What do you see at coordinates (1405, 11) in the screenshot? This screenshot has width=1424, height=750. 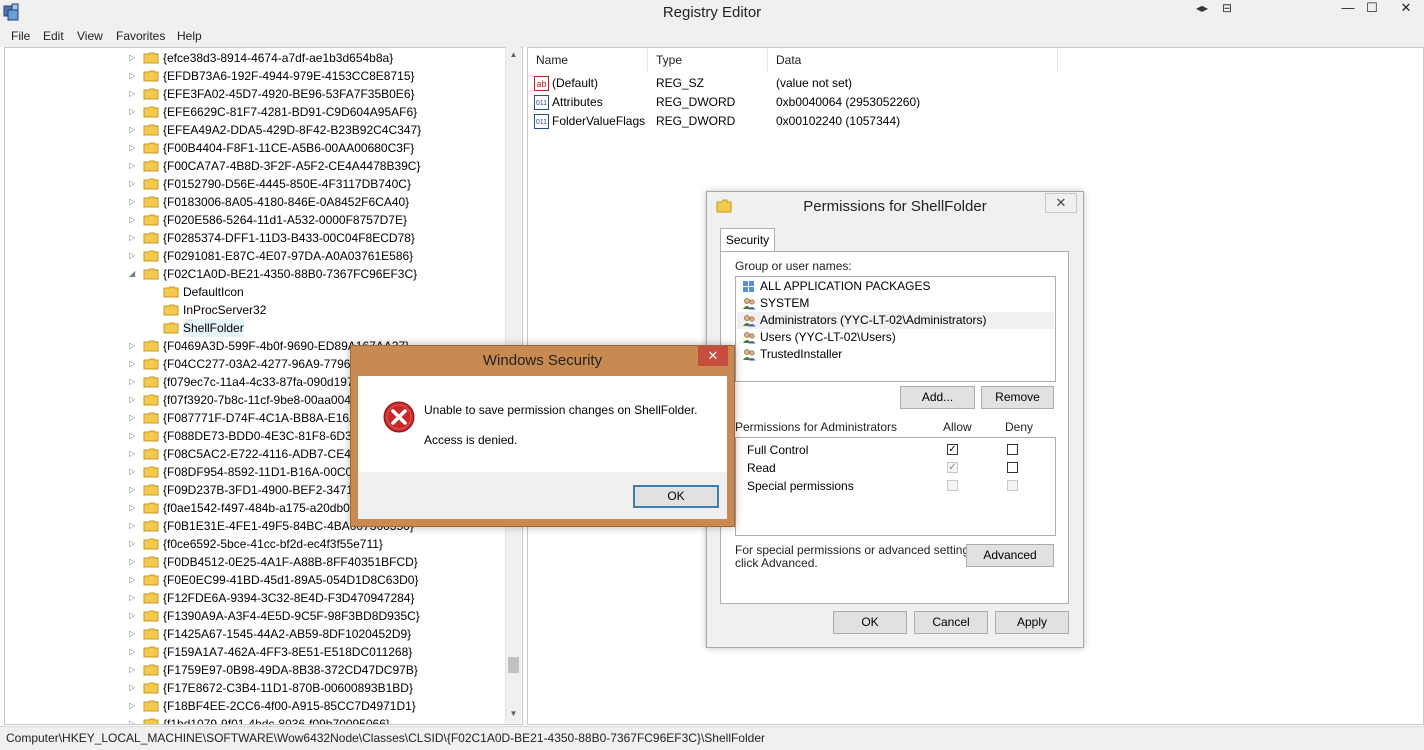 I see `close-button: ✕` at bounding box center [1405, 11].